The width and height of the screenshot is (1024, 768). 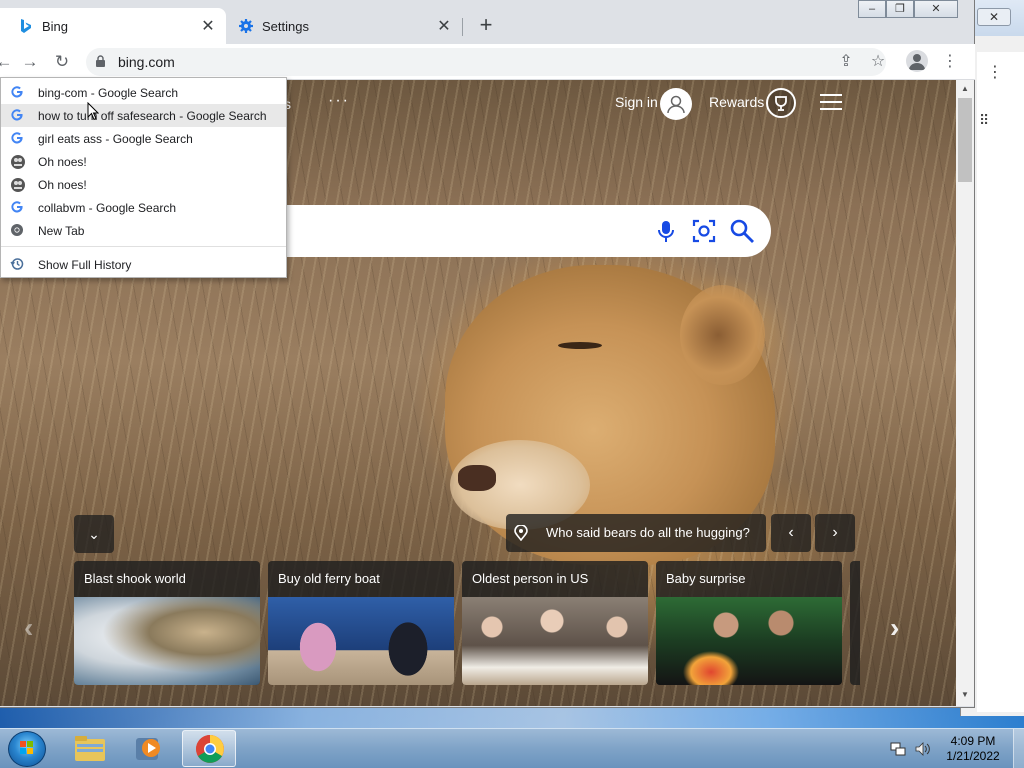 I want to click on news-card: Oldest person in US, so click(x=555, y=623).